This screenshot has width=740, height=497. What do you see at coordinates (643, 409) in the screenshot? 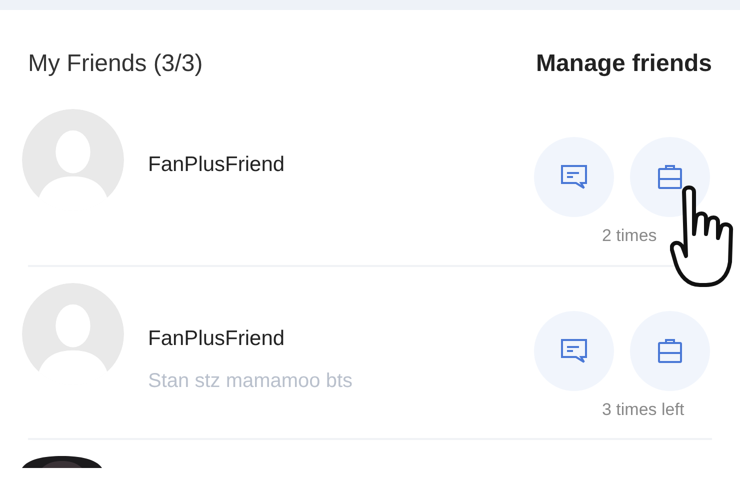
I see `remaining-count: 3 times left` at bounding box center [643, 409].